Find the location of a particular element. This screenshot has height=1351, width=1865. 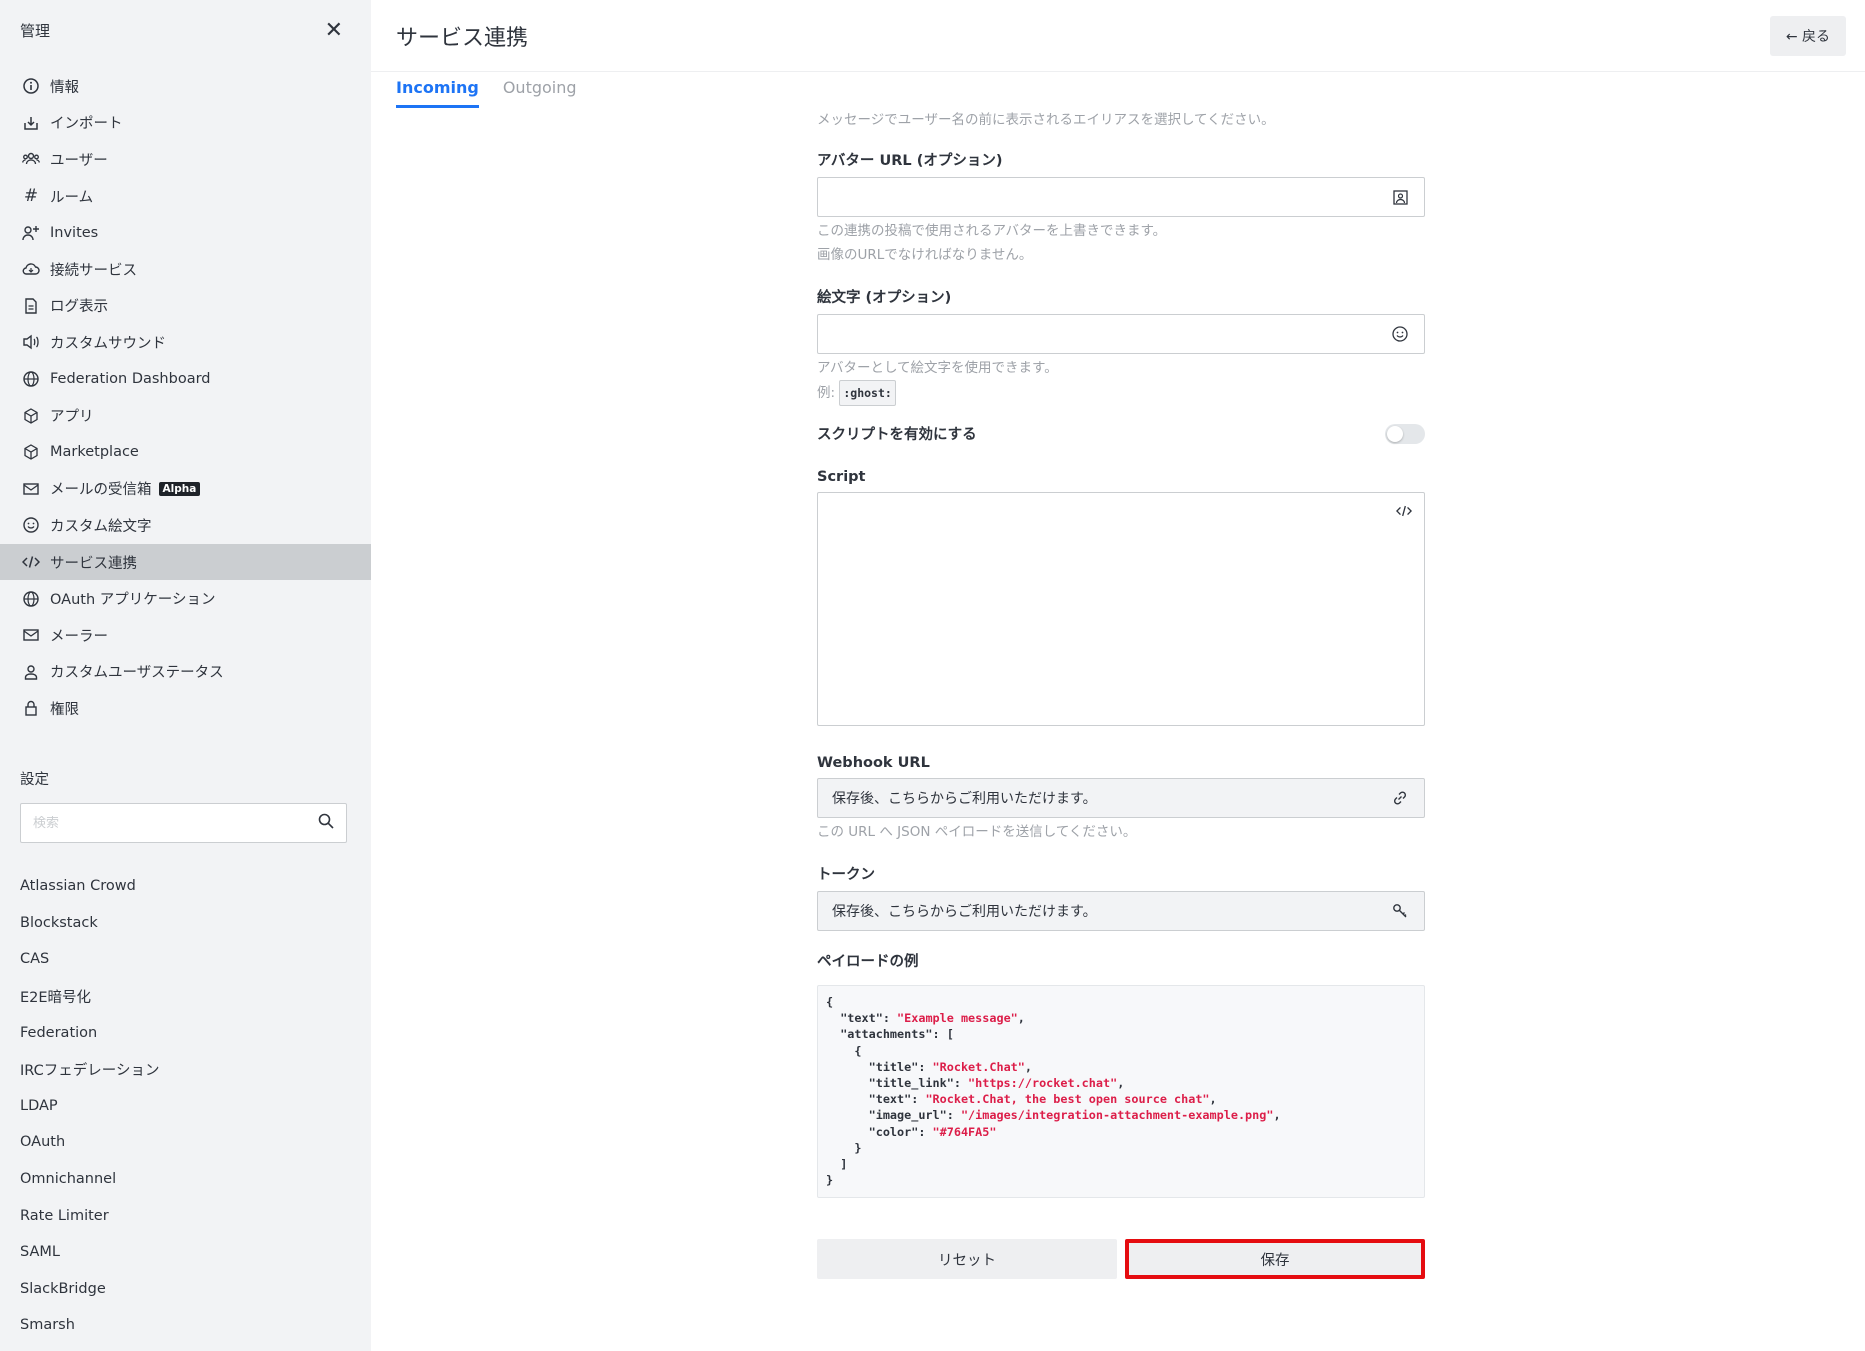

document-icon is located at coordinates (31, 306).